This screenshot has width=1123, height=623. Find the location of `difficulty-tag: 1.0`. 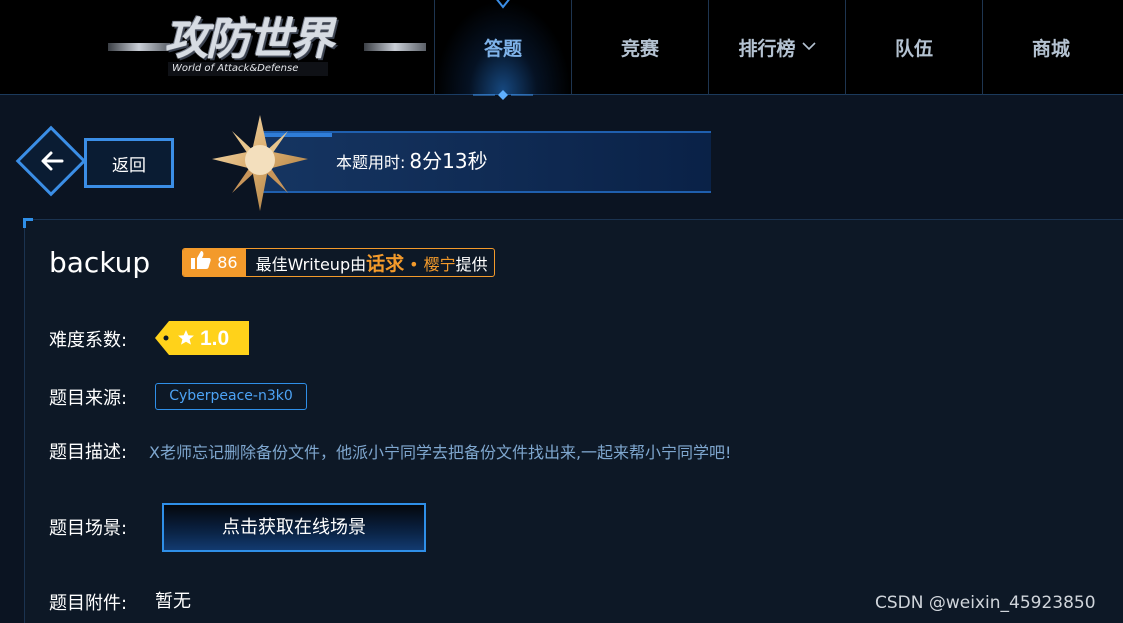

difficulty-tag: 1.0 is located at coordinates (202, 338).